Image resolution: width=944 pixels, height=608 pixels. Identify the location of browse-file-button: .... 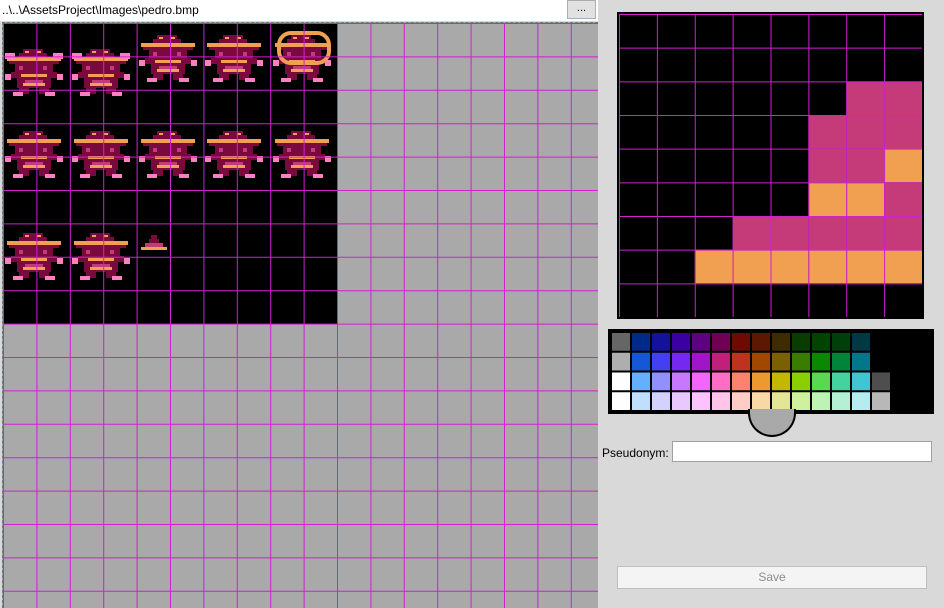
(581, 9).